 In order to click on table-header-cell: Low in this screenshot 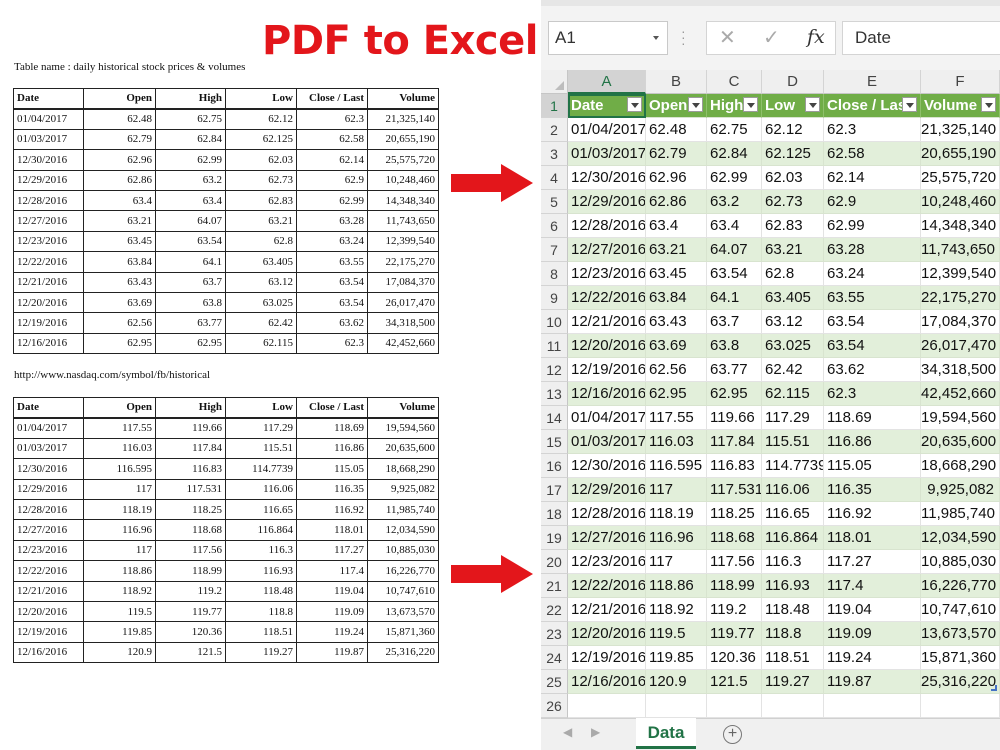, I will do `click(793, 106)`.